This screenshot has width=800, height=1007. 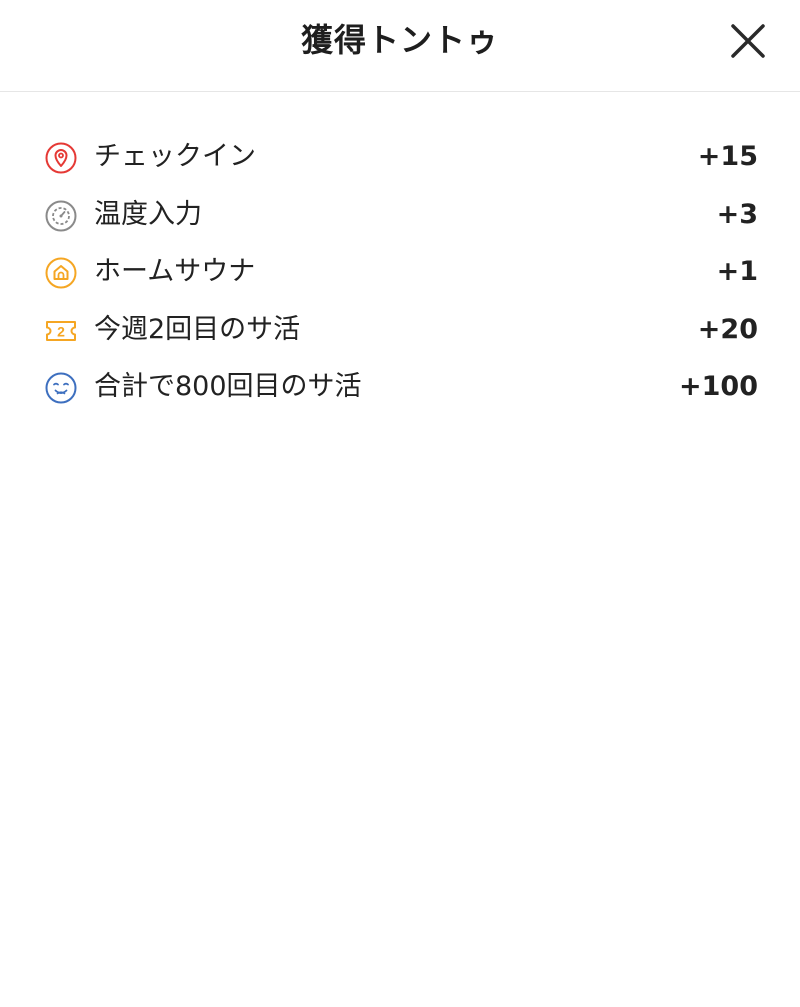 I want to click on list-item-home-sauna: ホームサウナ +1, so click(x=400, y=272).